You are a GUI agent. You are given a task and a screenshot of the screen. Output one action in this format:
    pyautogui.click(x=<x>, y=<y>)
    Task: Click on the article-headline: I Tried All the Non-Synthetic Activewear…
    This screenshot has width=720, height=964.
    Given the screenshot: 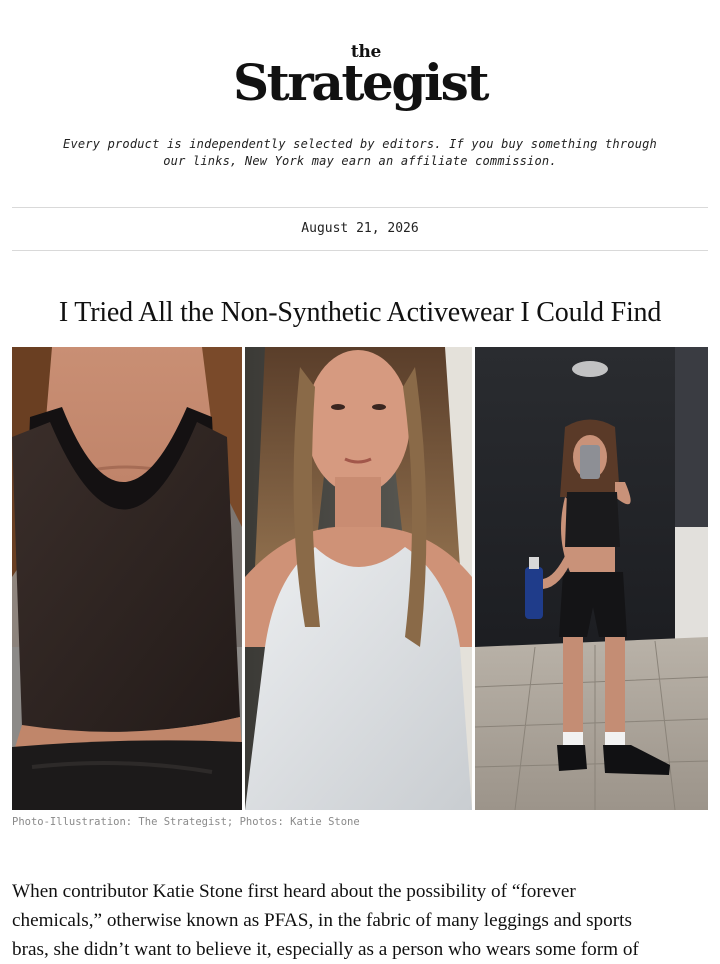 What is the action you would take?
    pyautogui.click(x=360, y=312)
    